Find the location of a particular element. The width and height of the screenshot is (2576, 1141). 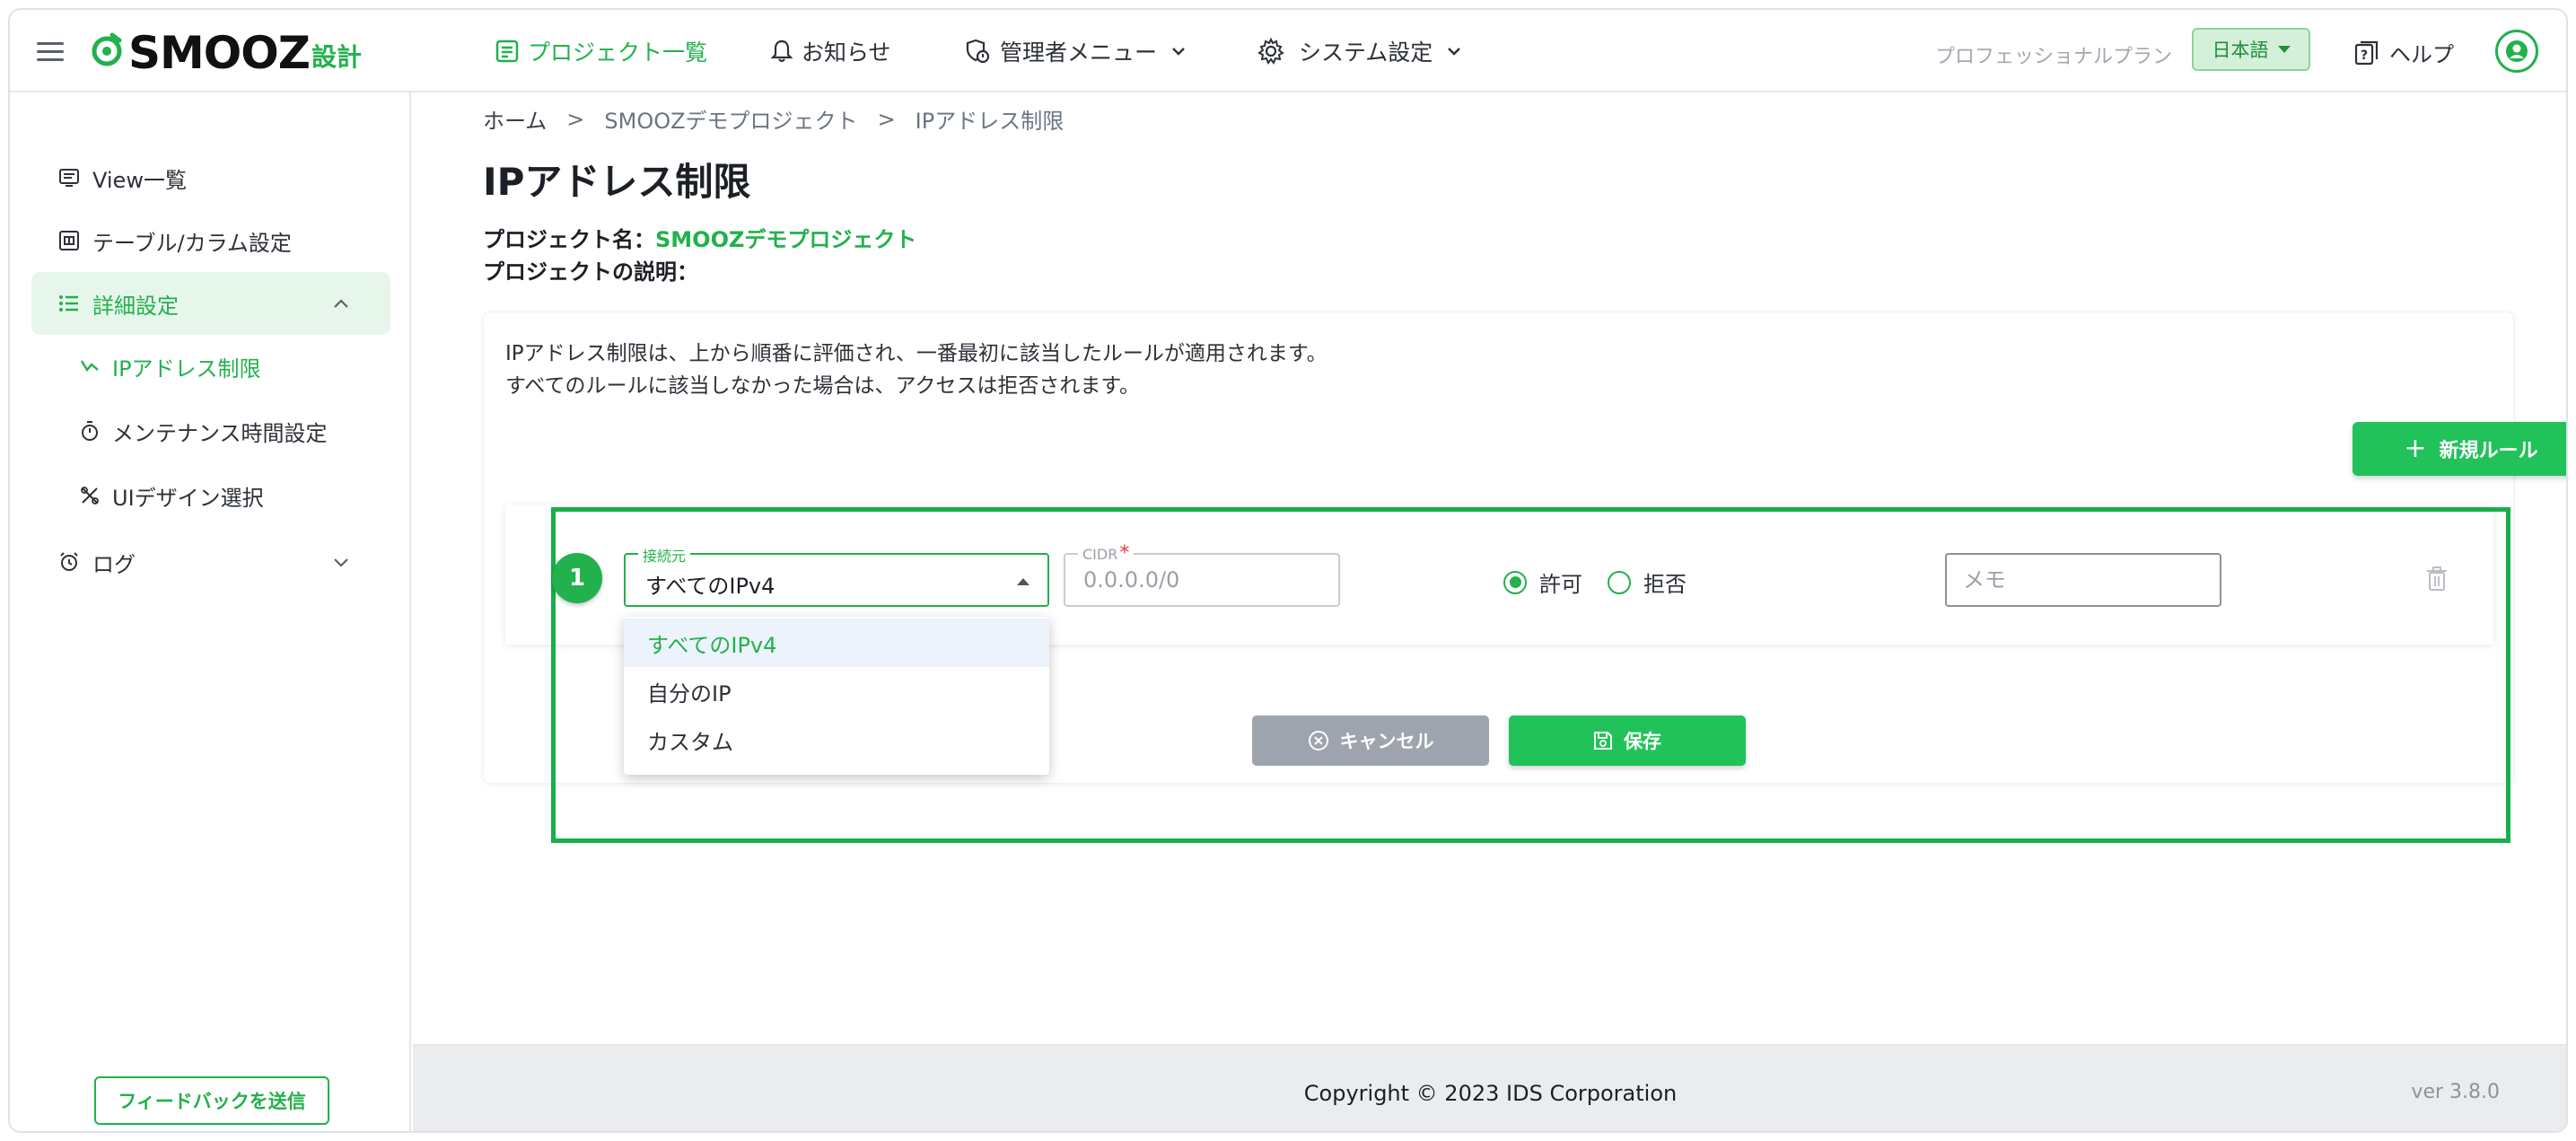

trash-icon is located at coordinates (2437, 579).